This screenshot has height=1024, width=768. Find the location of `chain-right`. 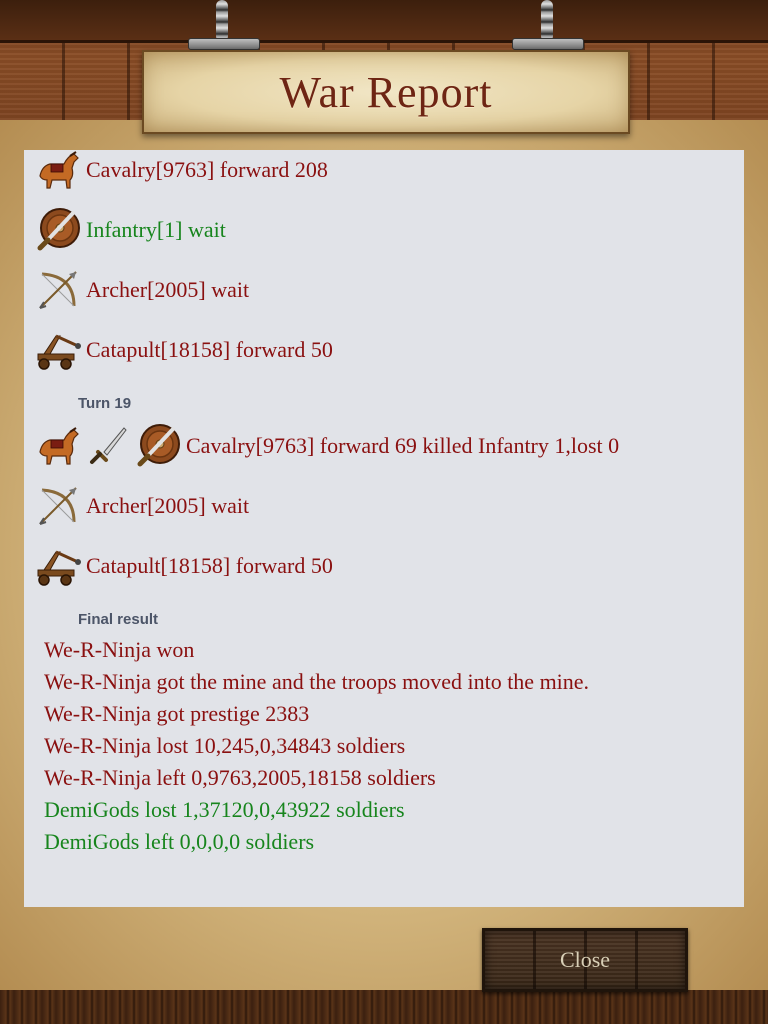

chain-right is located at coordinates (547, 21).